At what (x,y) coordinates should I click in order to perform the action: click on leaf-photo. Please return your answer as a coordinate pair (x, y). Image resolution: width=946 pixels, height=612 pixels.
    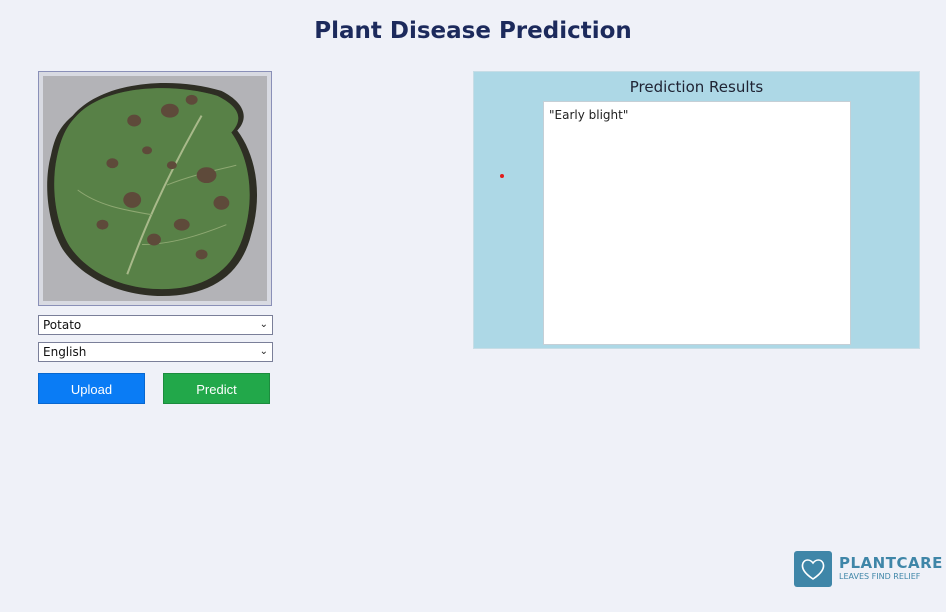
    Looking at the image, I should click on (155, 188).